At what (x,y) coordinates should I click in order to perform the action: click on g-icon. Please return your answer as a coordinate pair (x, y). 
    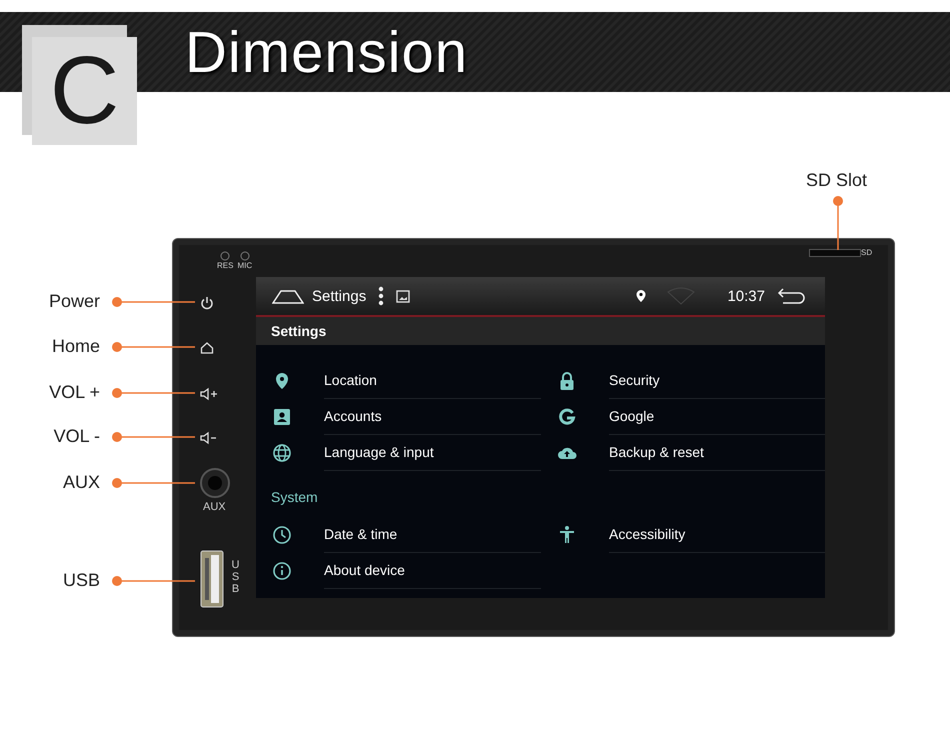
    Looking at the image, I should click on (567, 417).